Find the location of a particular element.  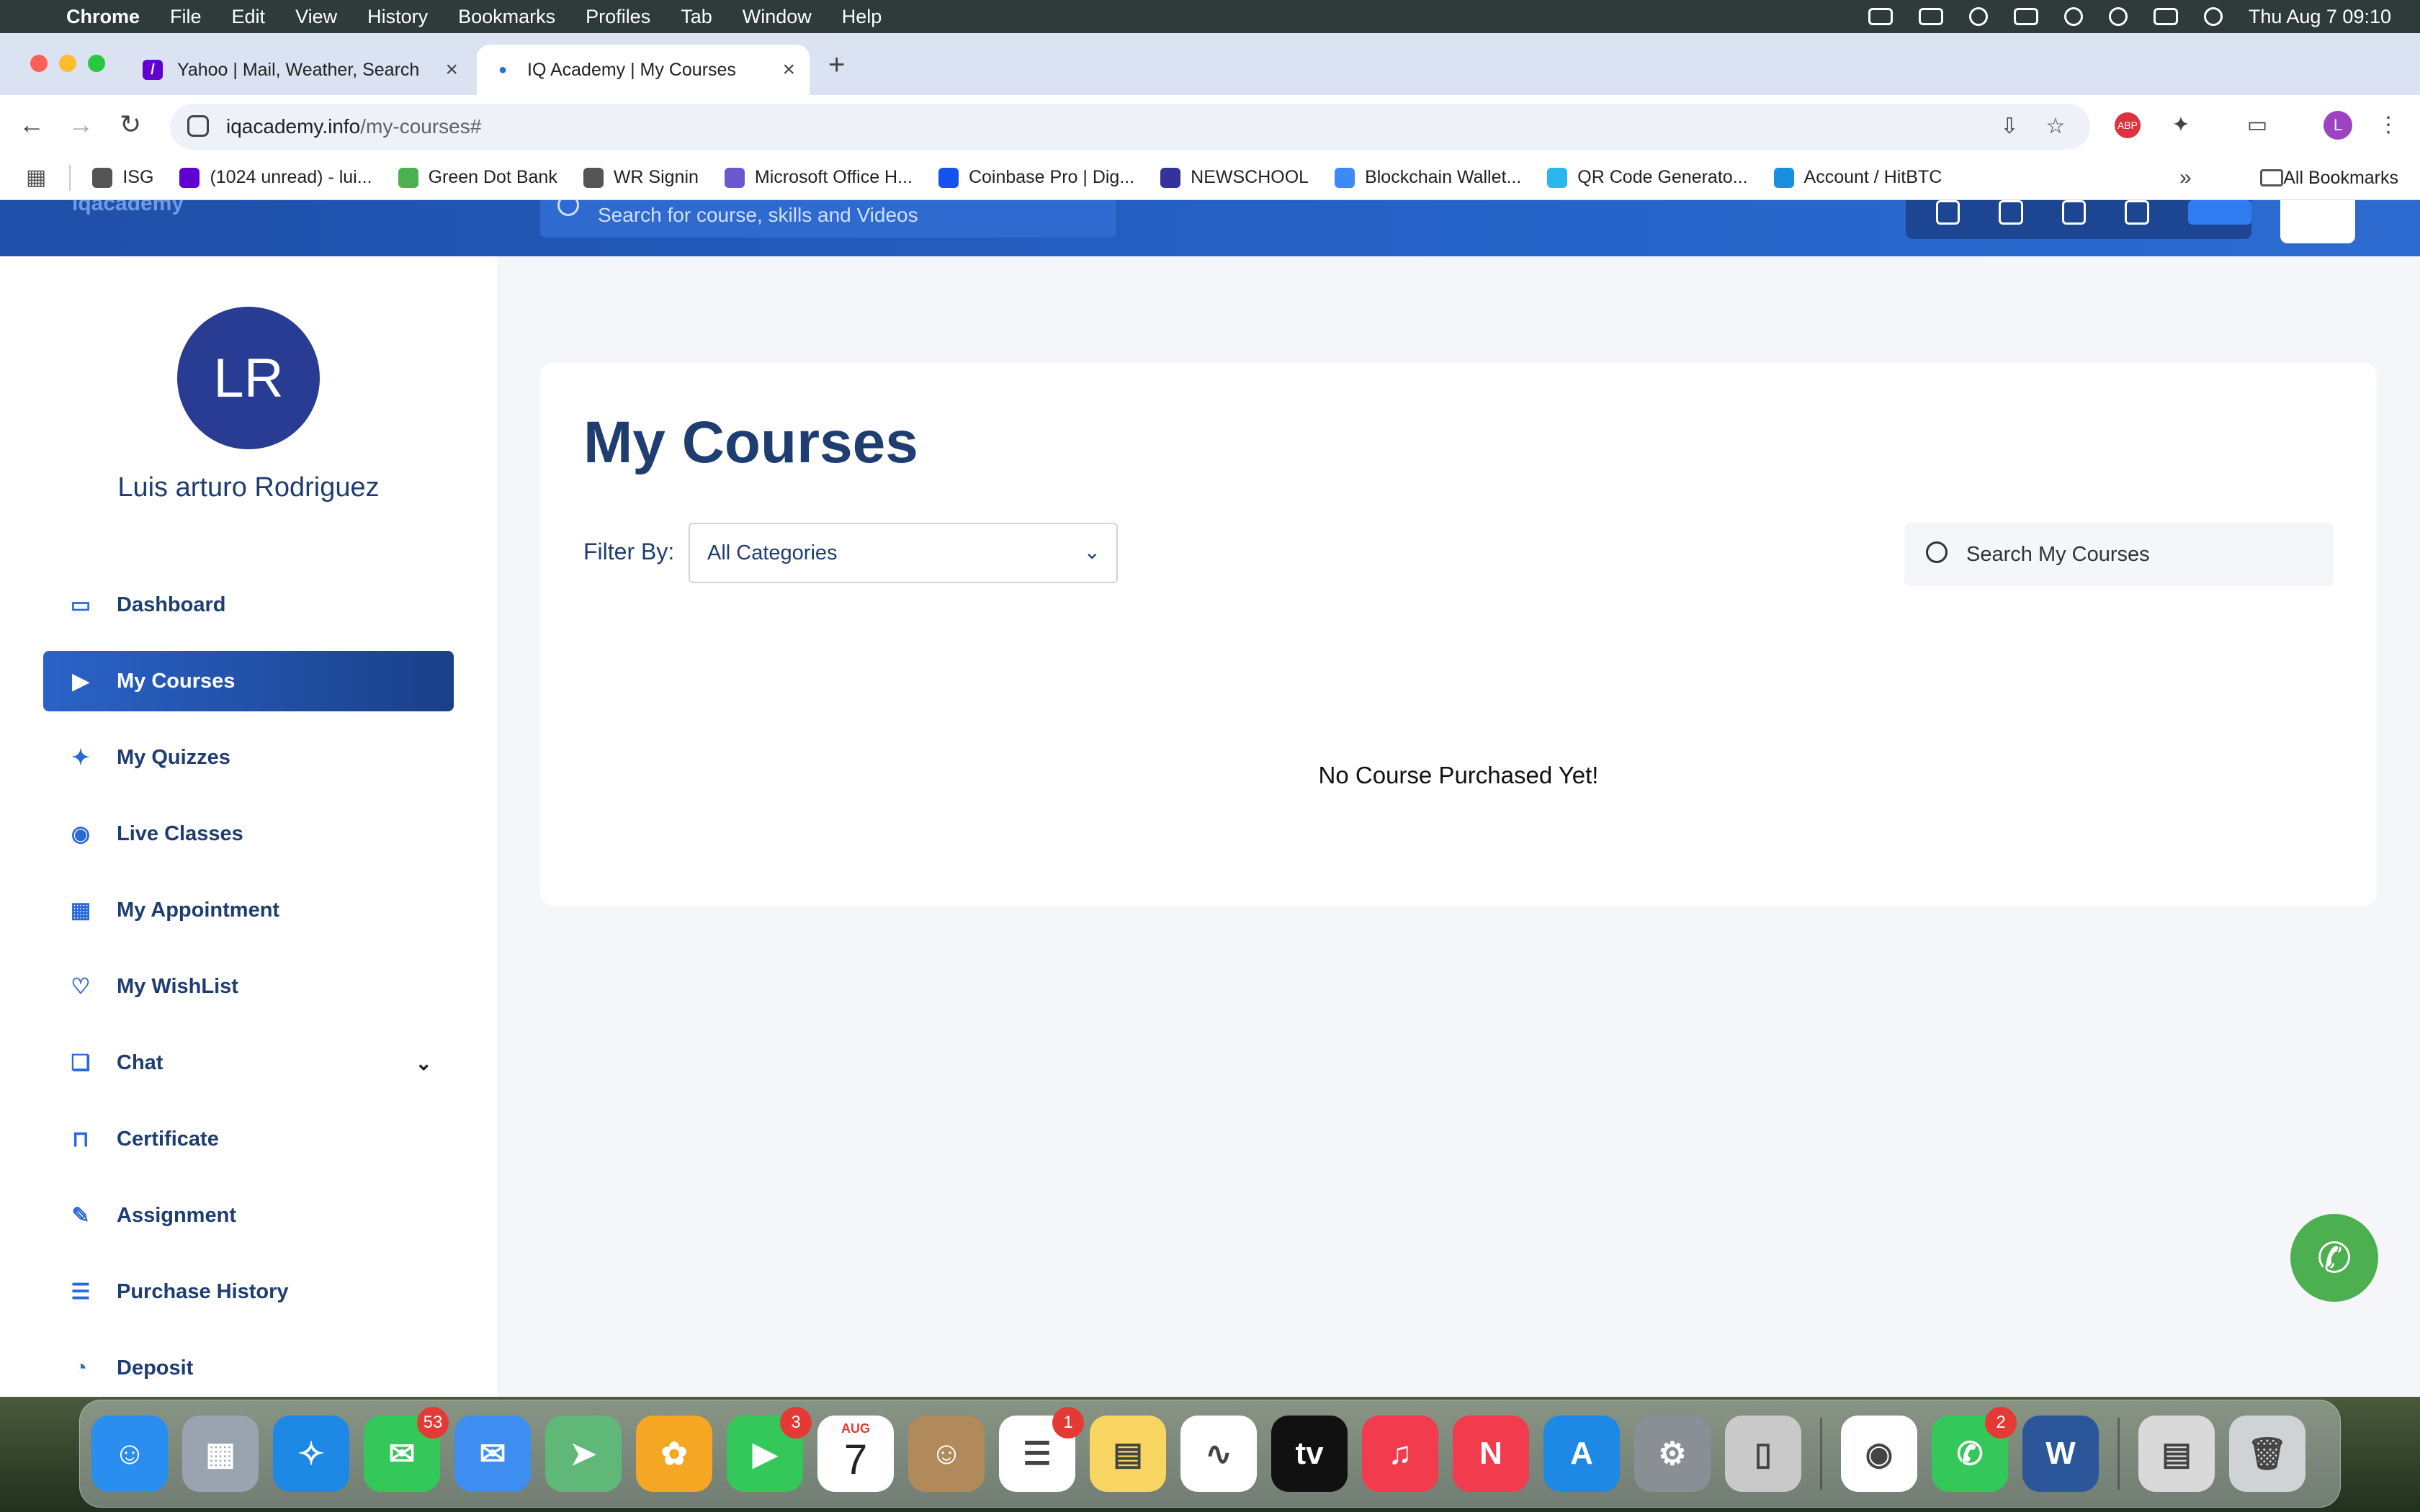

photos-app: ✿ is located at coordinates (674, 1454).